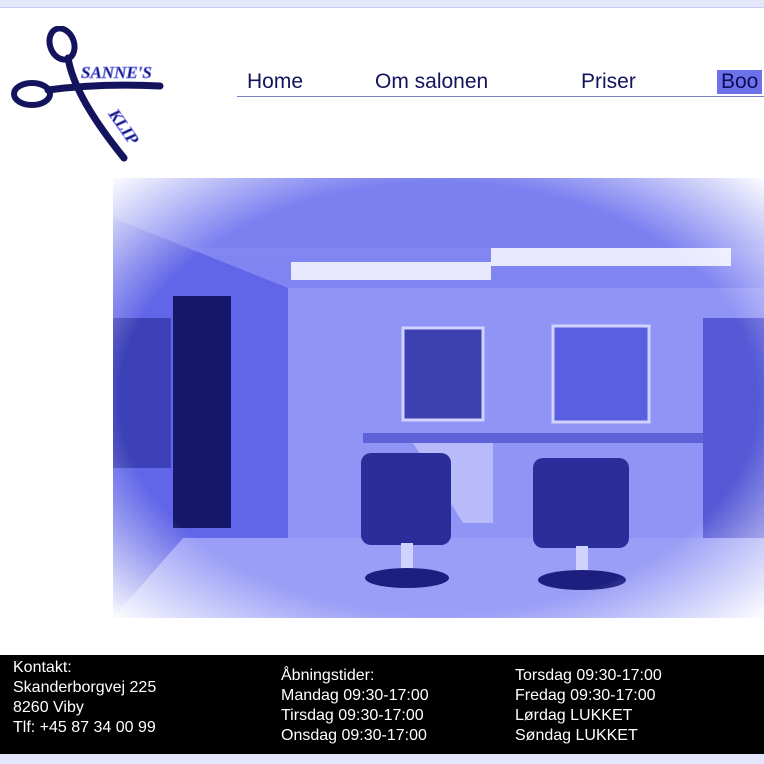 The width and height of the screenshot is (764, 764). Describe the element at coordinates (275, 82) in the screenshot. I see `nav-home: Home` at that location.